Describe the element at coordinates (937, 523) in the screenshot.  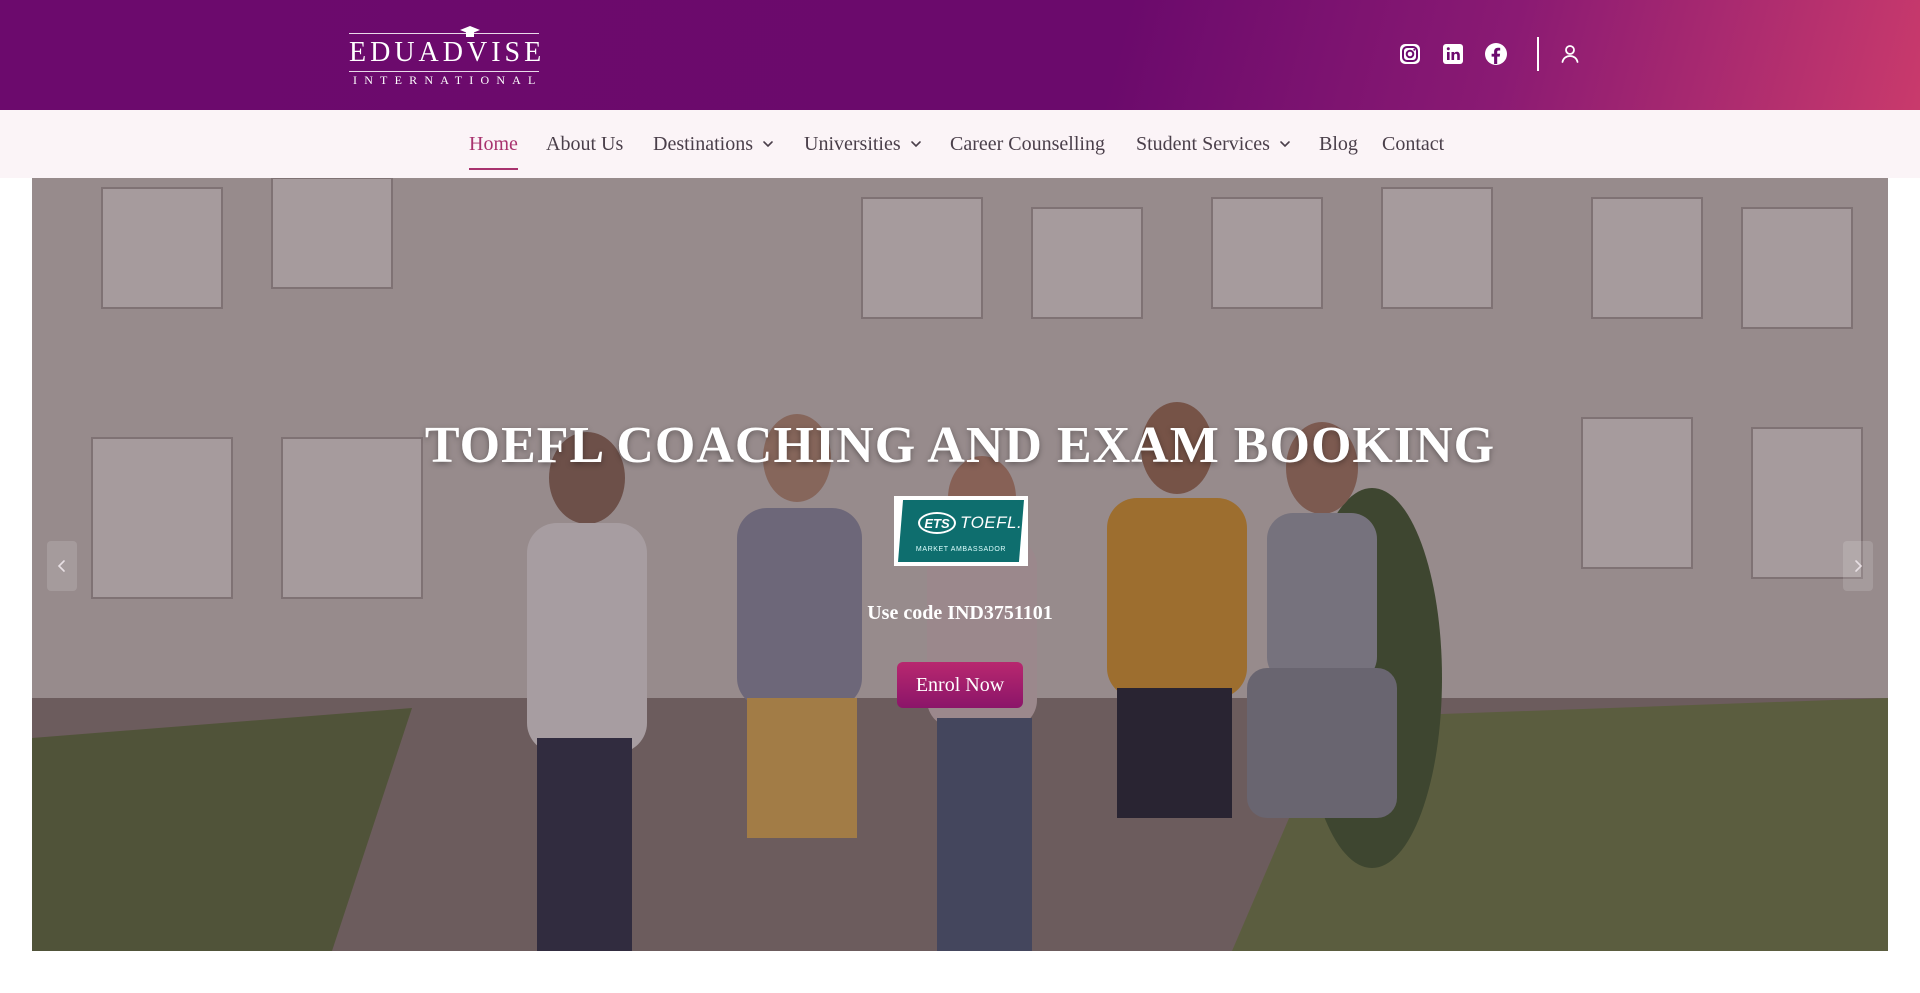
I see `ets-logo: ETS` at that location.